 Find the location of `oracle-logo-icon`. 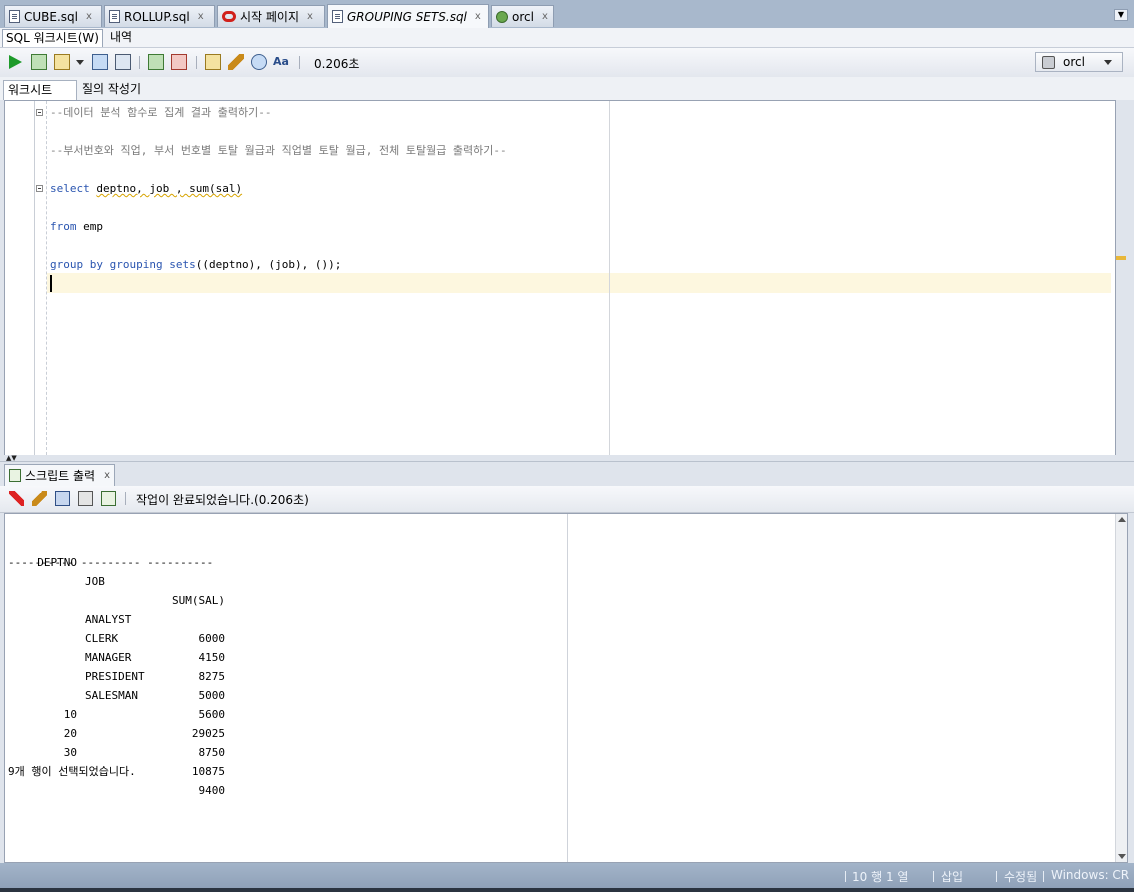

oracle-logo-icon is located at coordinates (229, 16).